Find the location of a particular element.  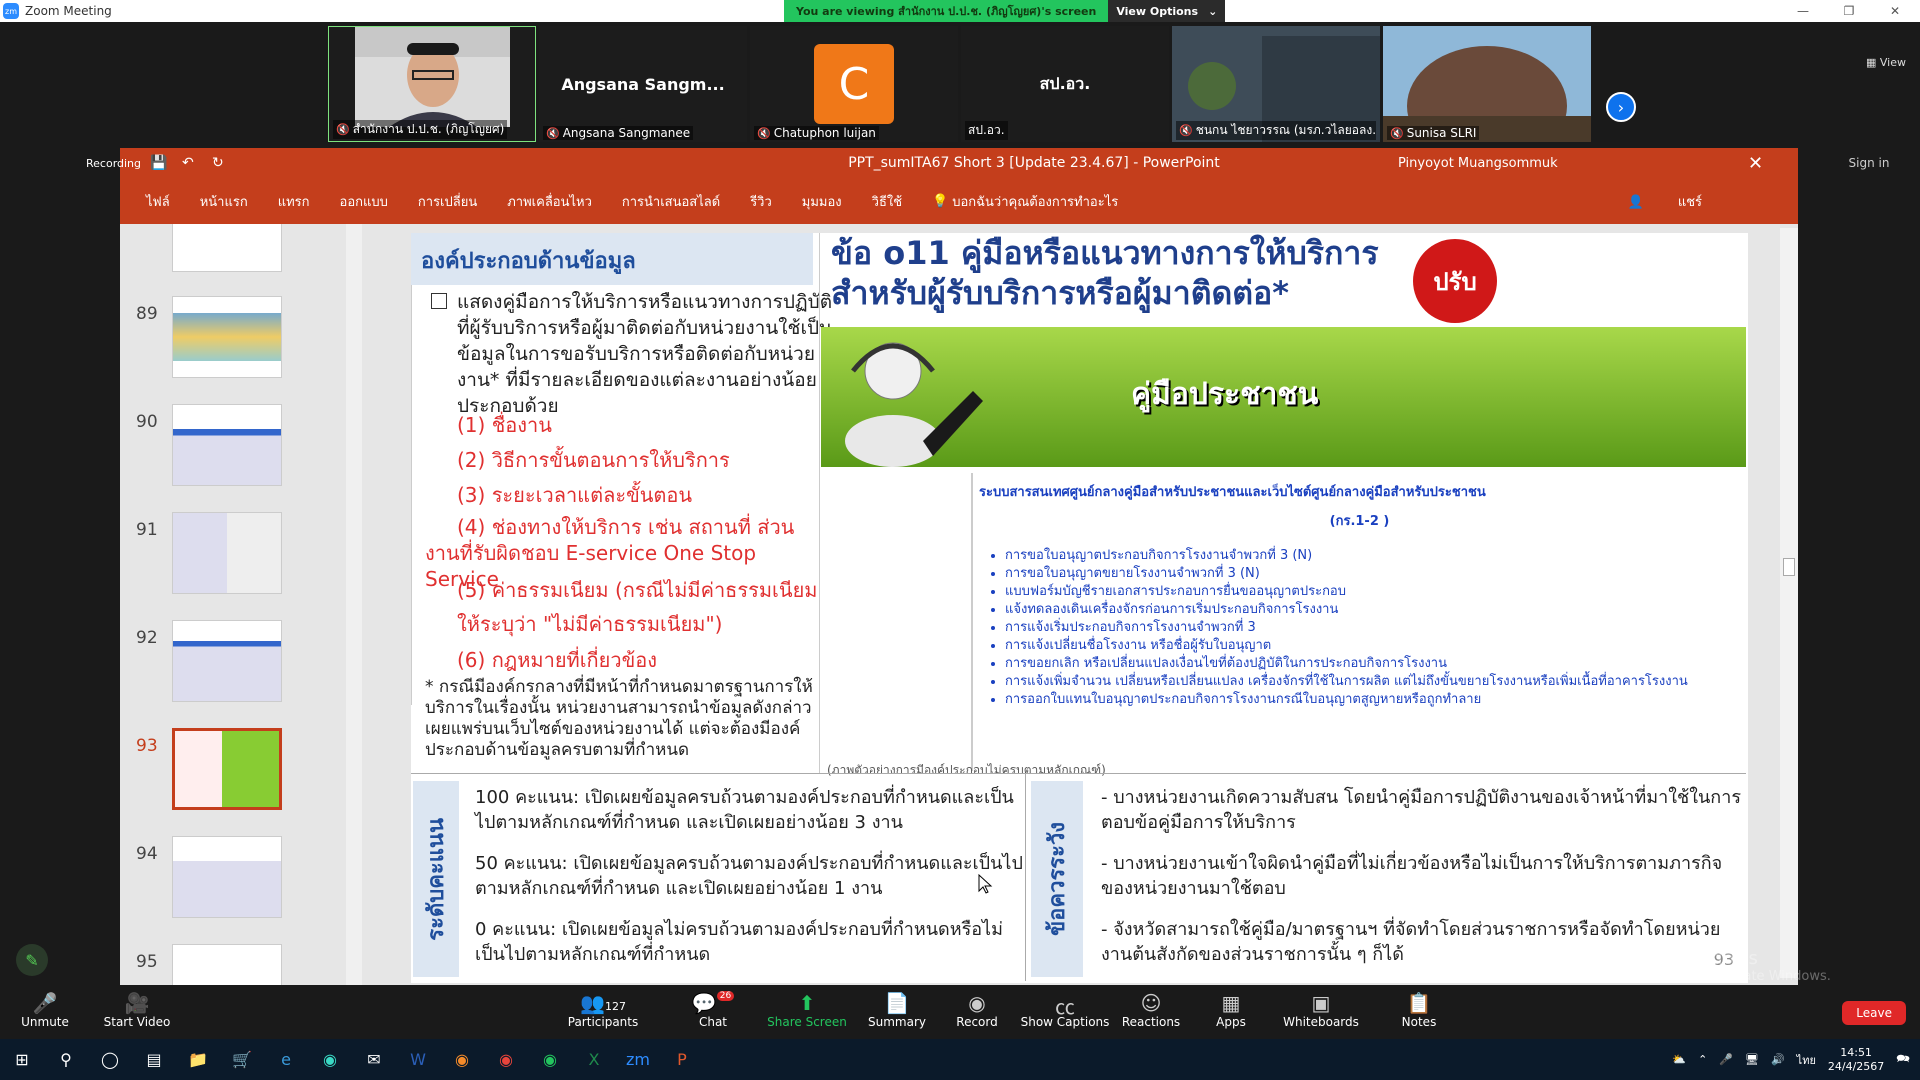

windows-start-icon: ⊞ is located at coordinates (22, 1059).